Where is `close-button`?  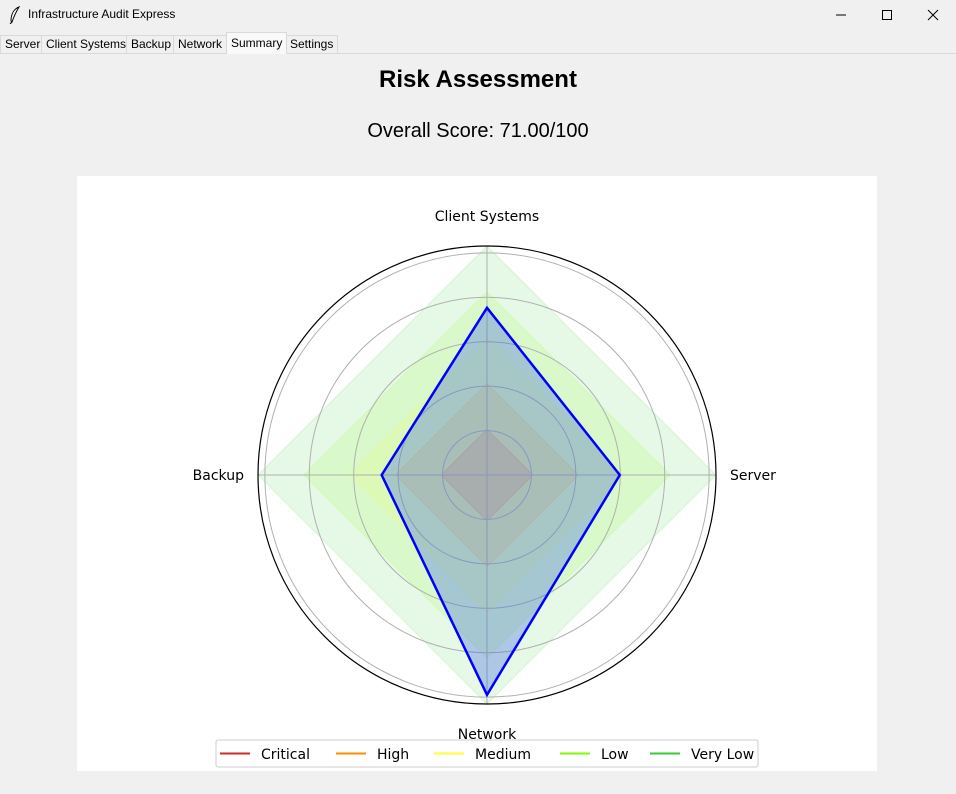 close-button is located at coordinates (933, 15).